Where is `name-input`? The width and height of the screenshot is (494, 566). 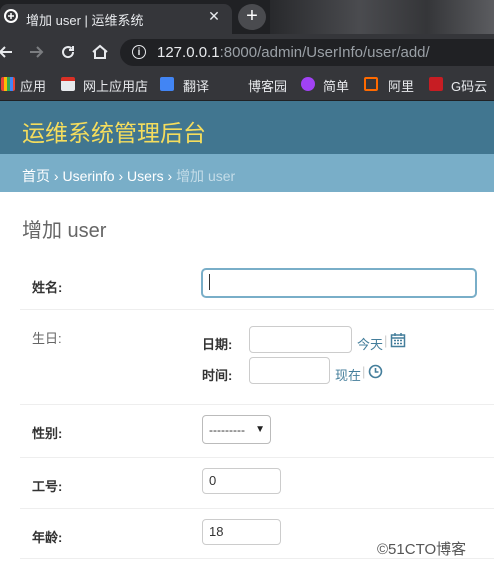 name-input is located at coordinates (339, 283).